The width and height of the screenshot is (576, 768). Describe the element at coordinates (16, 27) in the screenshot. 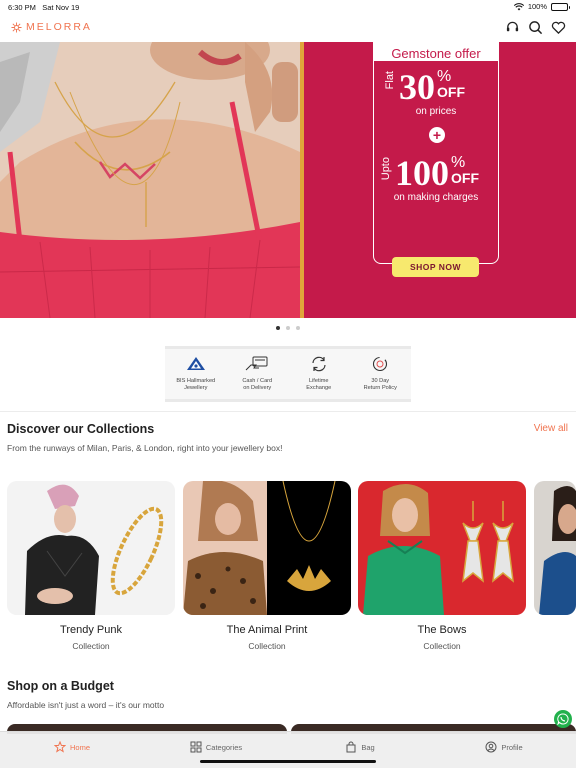

I see `logo-mark-icon` at that location.